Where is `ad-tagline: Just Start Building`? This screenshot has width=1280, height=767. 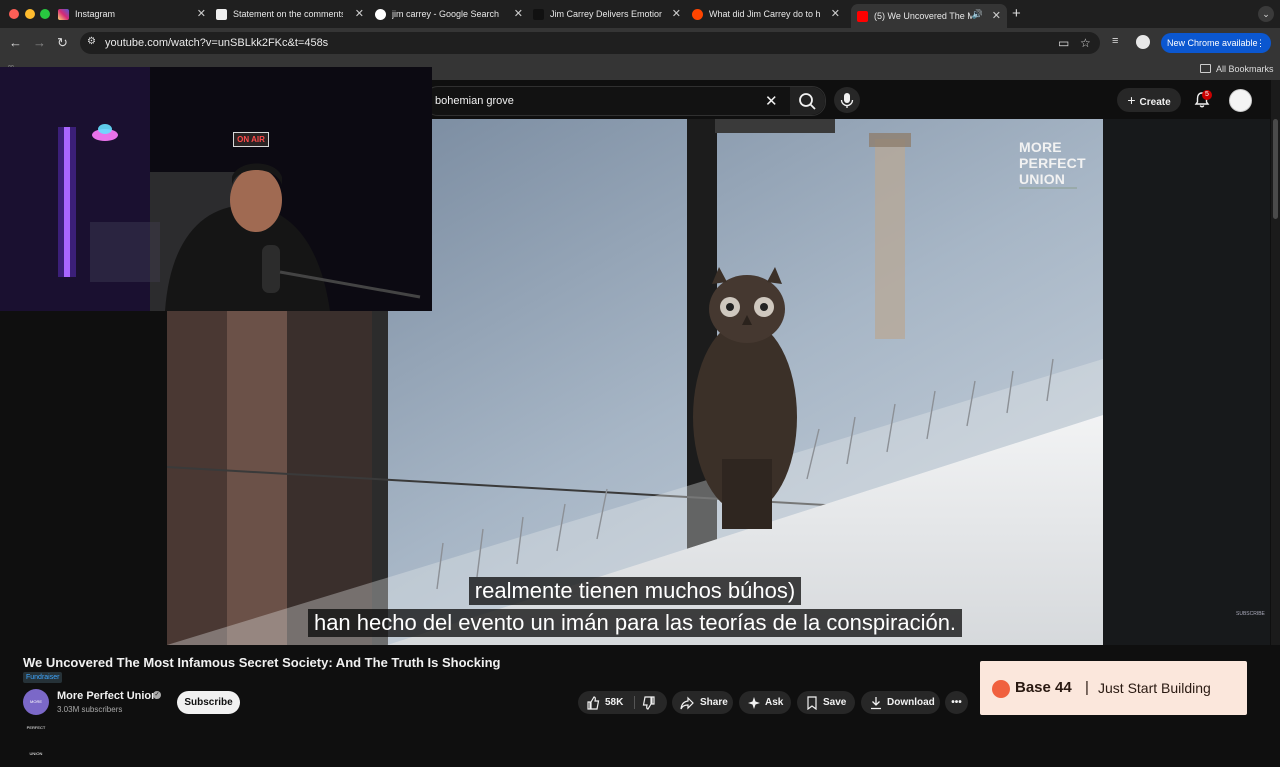
ad-tagline: Just Start Building is located at coordinates (1154, 688).